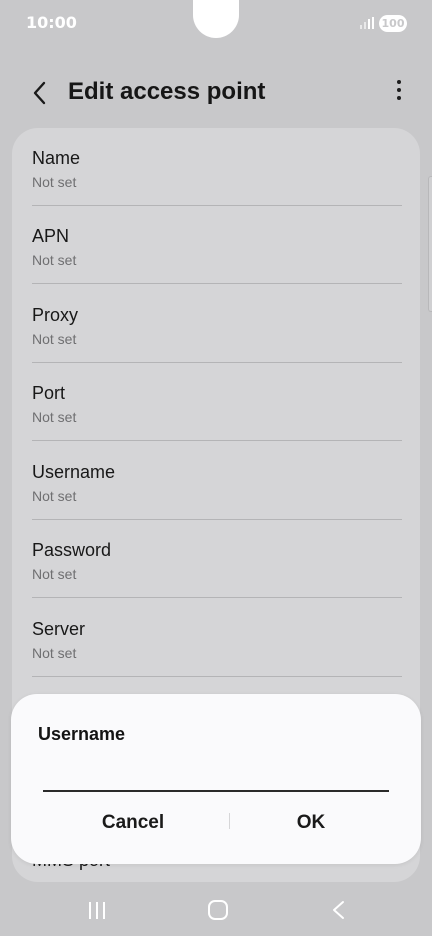 This screenshot has width=432, height=936. I want to click on more-vertical-icon, so click(399, 92).